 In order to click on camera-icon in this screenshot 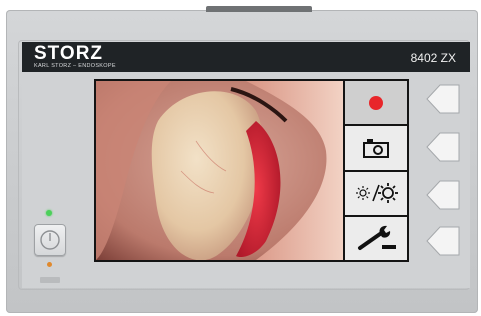, I will do `click(376, 148)`.